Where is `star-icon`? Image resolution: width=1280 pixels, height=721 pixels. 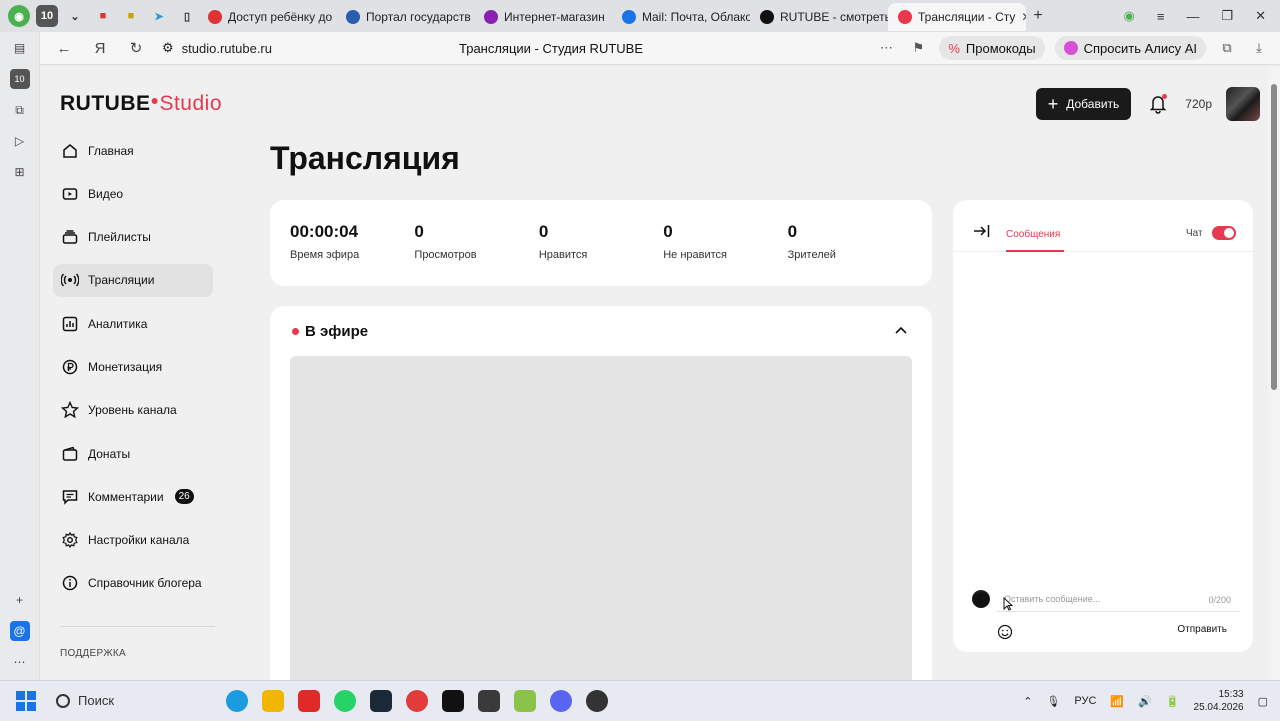 star-icon is located at coordinates (70, 410).